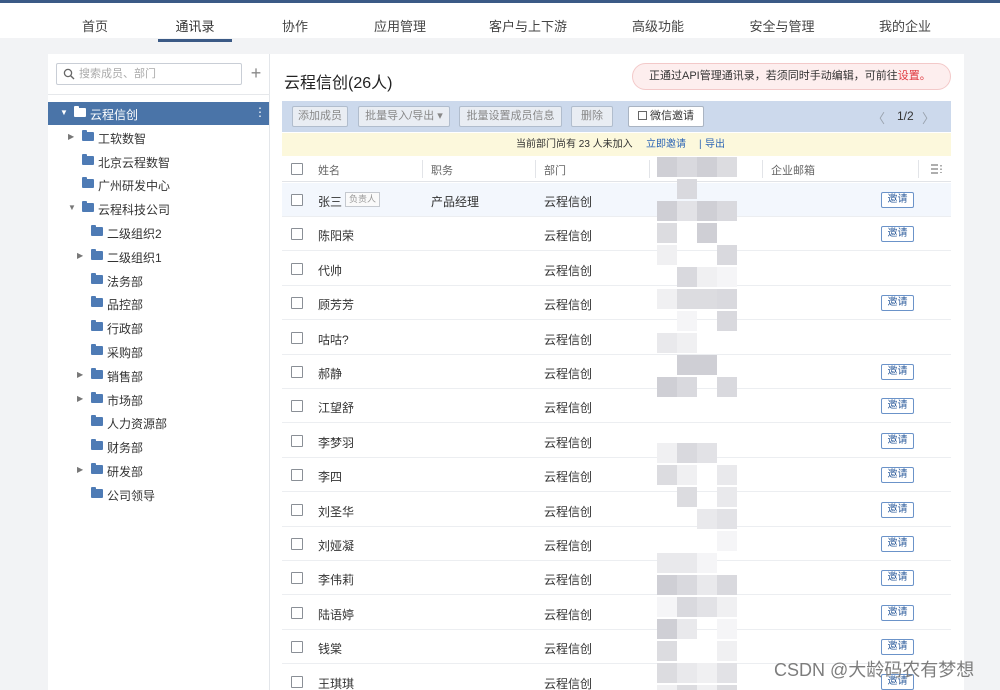  I want to click on tree-node: ▼ 云程信创 ⋮, so click(158, 113).